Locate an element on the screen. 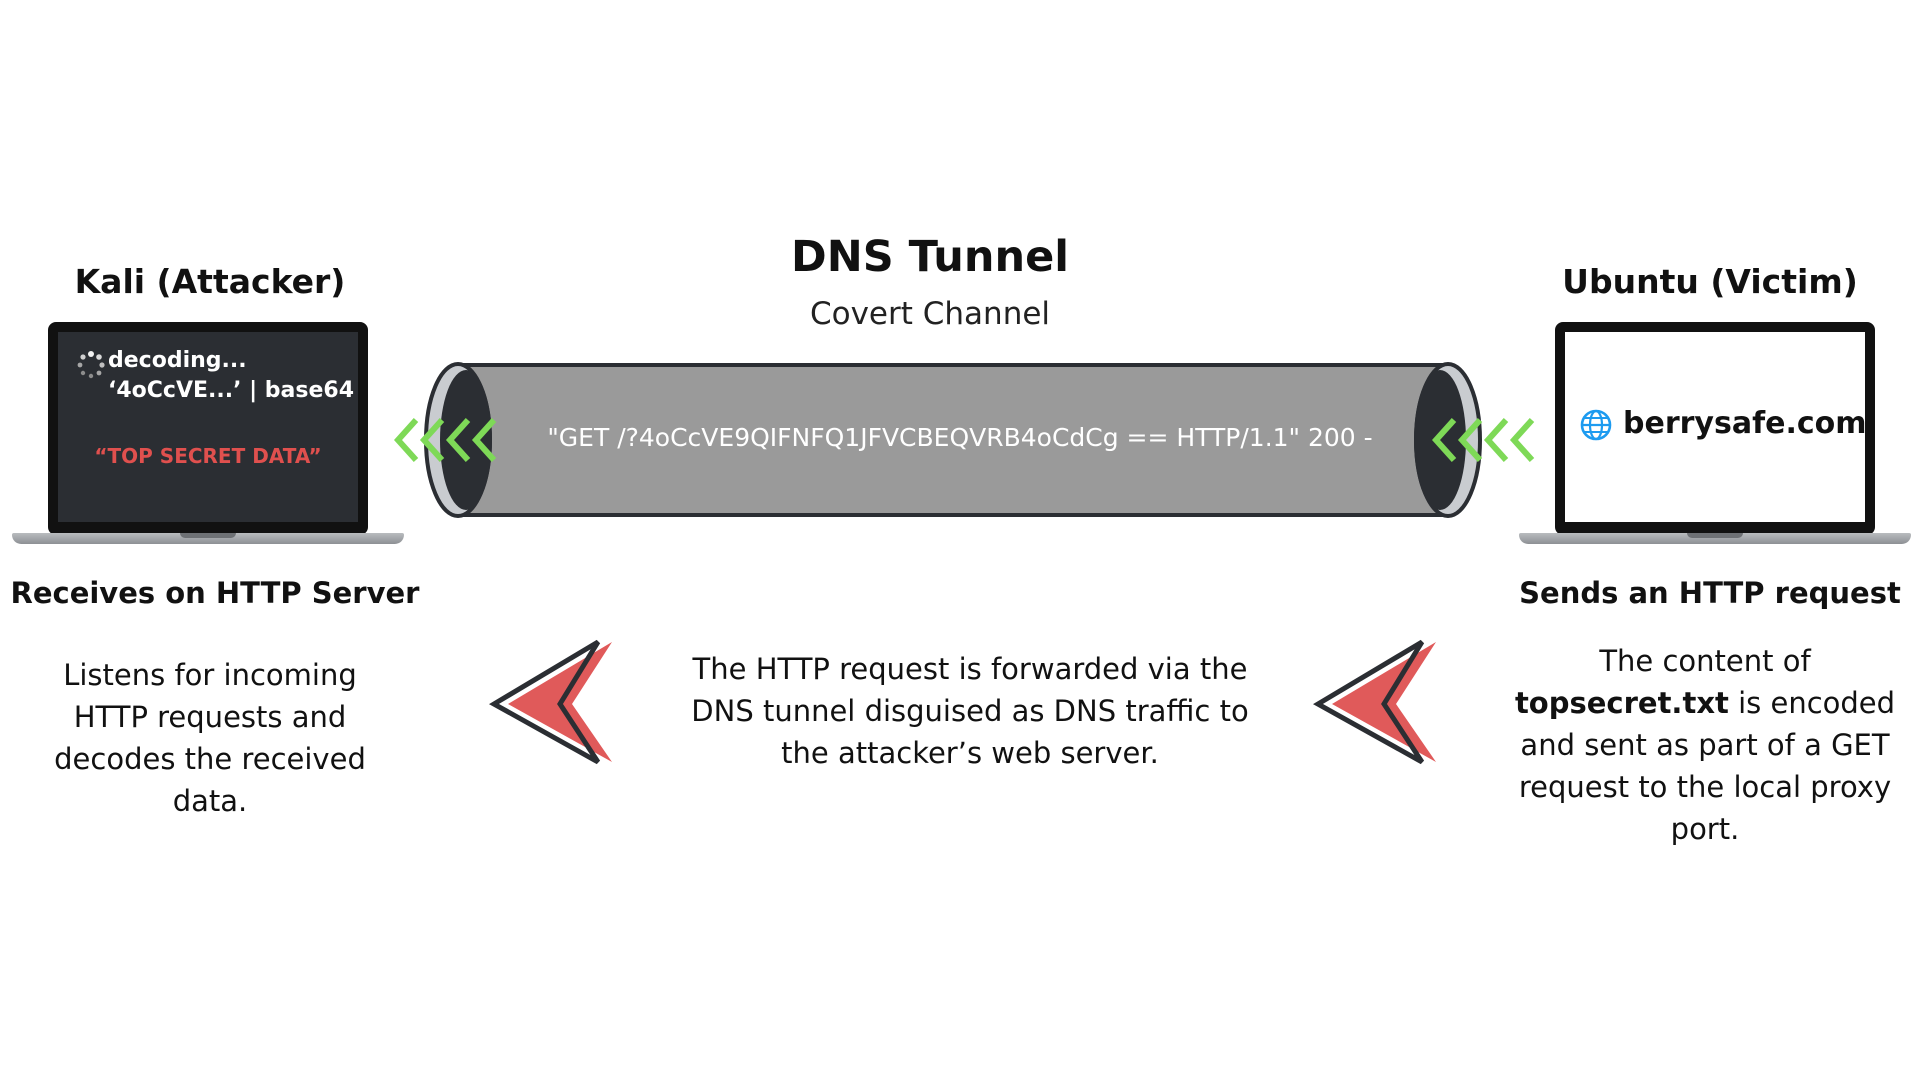 The height and width of the screenshot is (1080, 1920). left-flow-chevrons is located at coordinates (445, 440).